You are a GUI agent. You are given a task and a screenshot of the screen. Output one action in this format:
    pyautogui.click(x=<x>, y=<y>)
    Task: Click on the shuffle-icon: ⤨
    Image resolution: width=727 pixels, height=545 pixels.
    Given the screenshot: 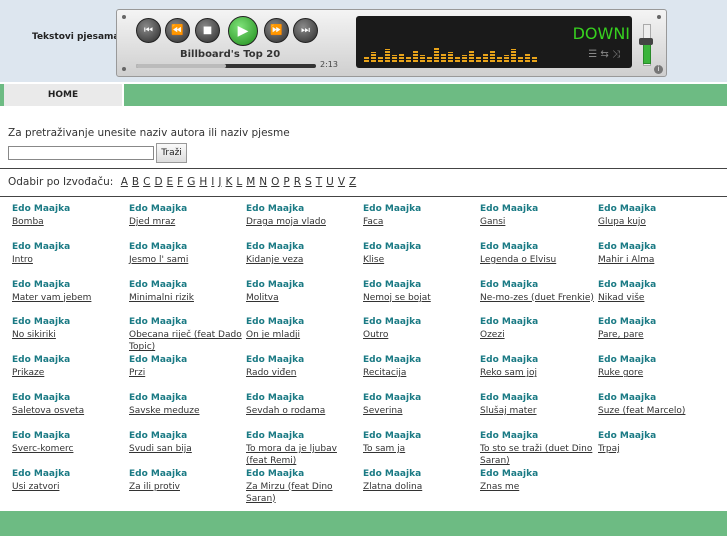 What is the action you would take?
    pyautogui.click(x=616, y=54)
    